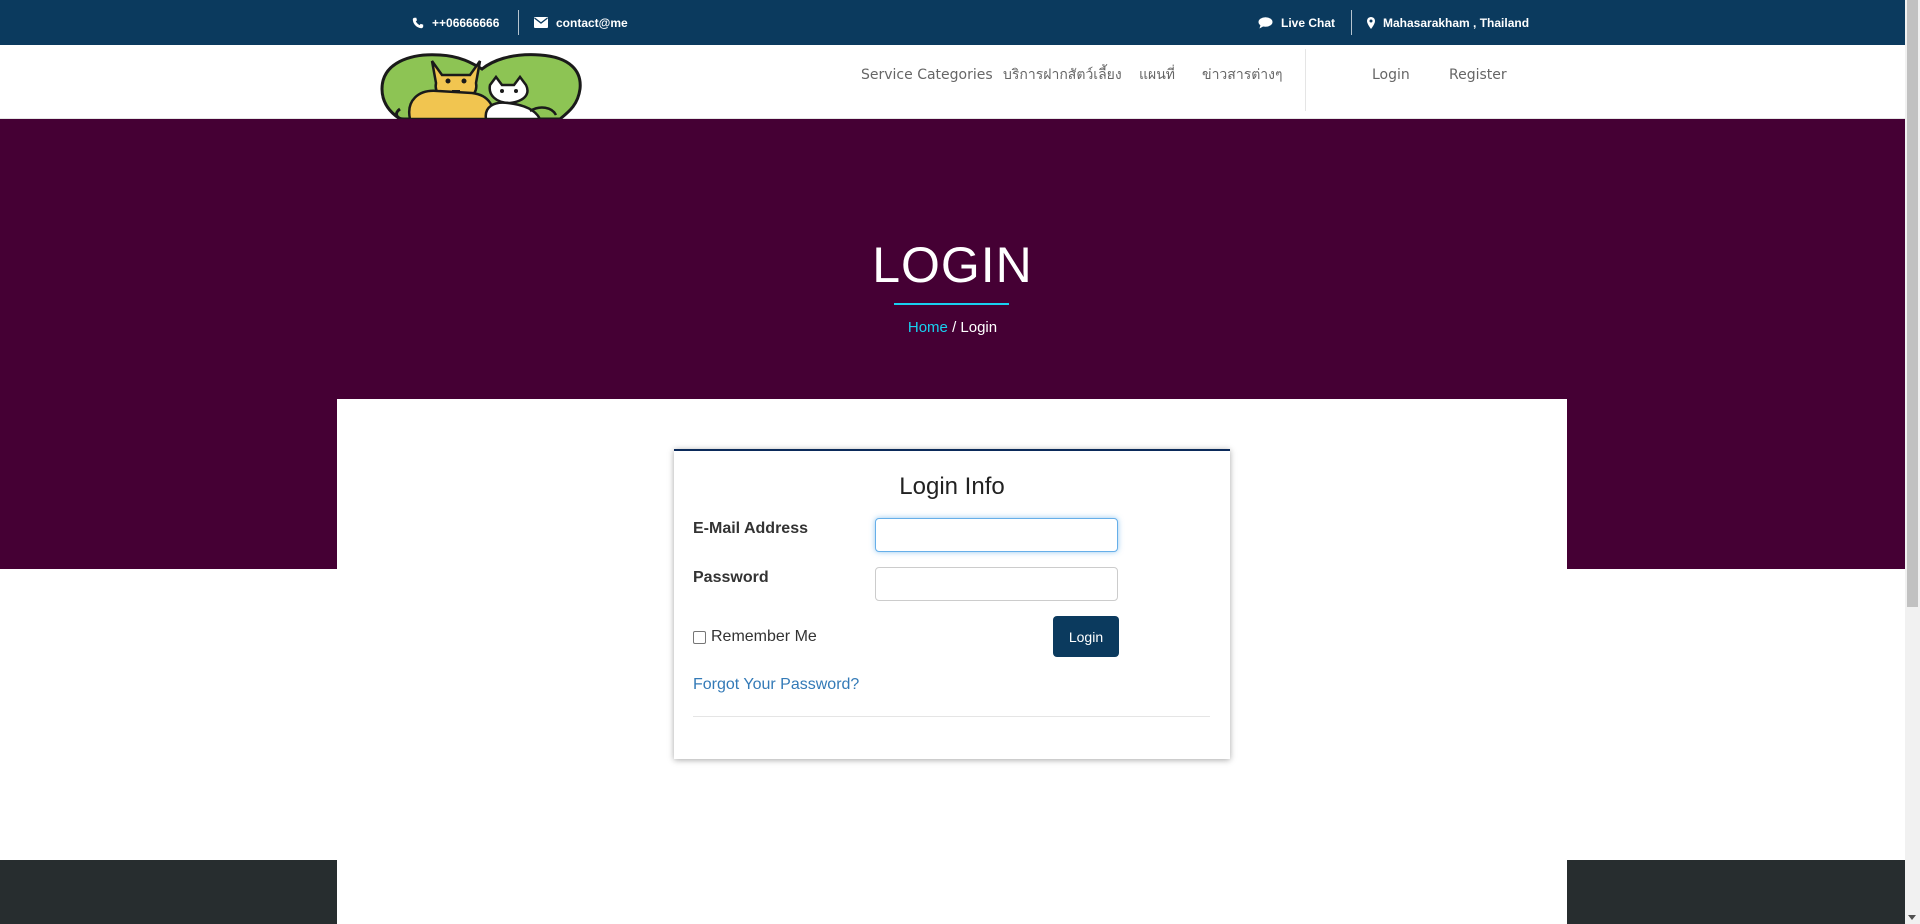  I want to click on breadcrumb: Home / Login, so click(952, 327).